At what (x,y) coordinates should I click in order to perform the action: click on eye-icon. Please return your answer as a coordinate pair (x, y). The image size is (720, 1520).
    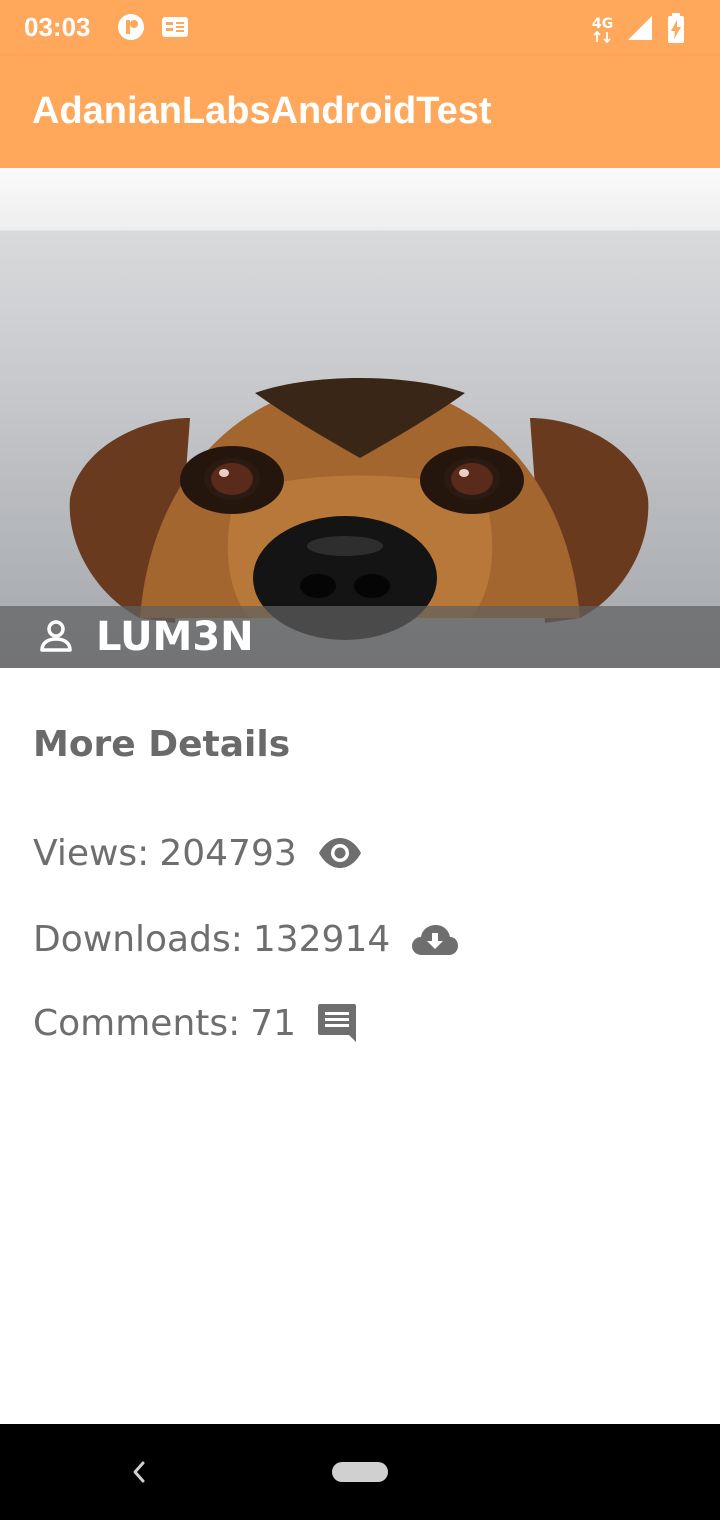
    Looking at the image, I should click on (340, 853).